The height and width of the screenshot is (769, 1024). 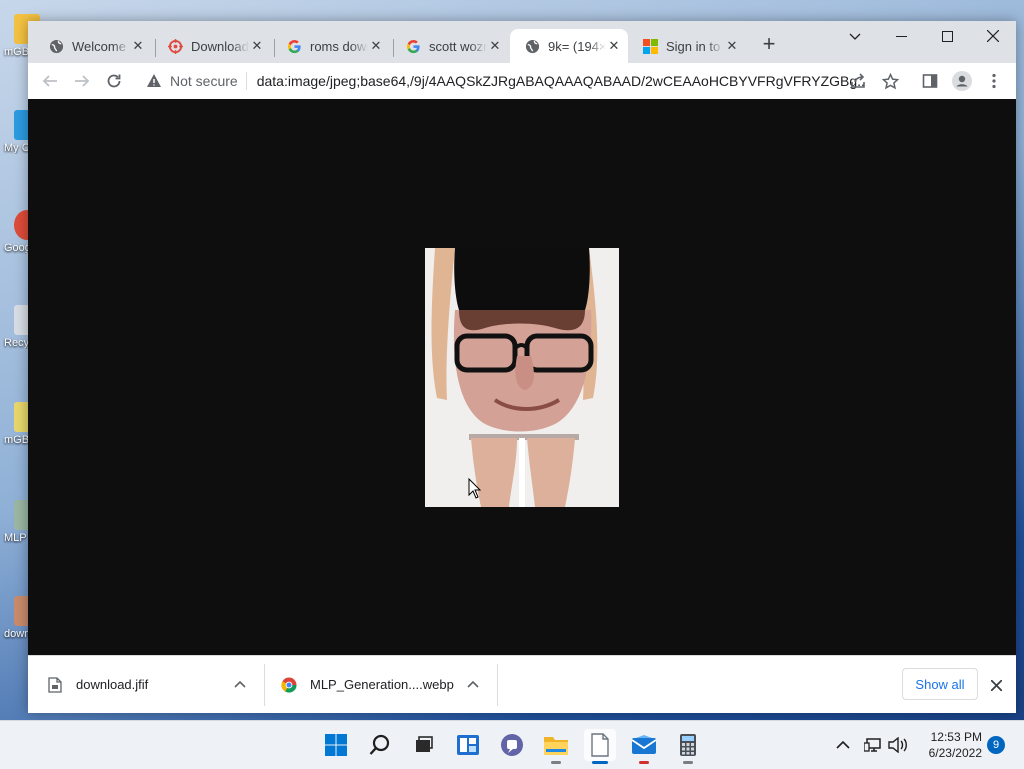 I want to click on arrow-right-icon, so click(x=82, y=81).